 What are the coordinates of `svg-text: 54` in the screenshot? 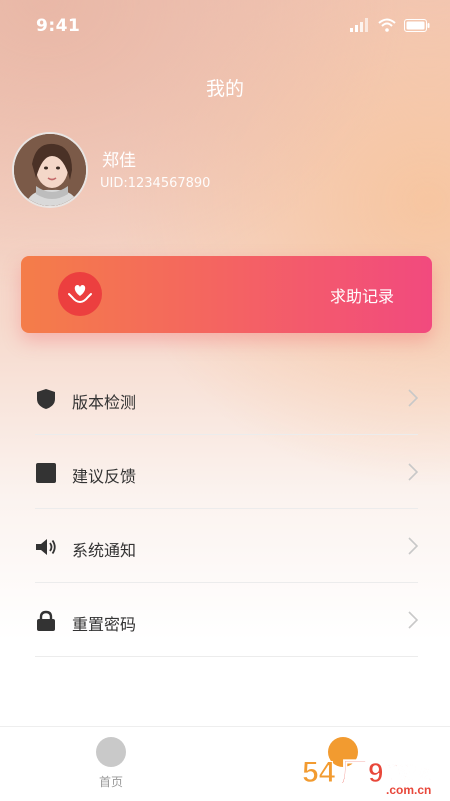 It's located at (319, 772).